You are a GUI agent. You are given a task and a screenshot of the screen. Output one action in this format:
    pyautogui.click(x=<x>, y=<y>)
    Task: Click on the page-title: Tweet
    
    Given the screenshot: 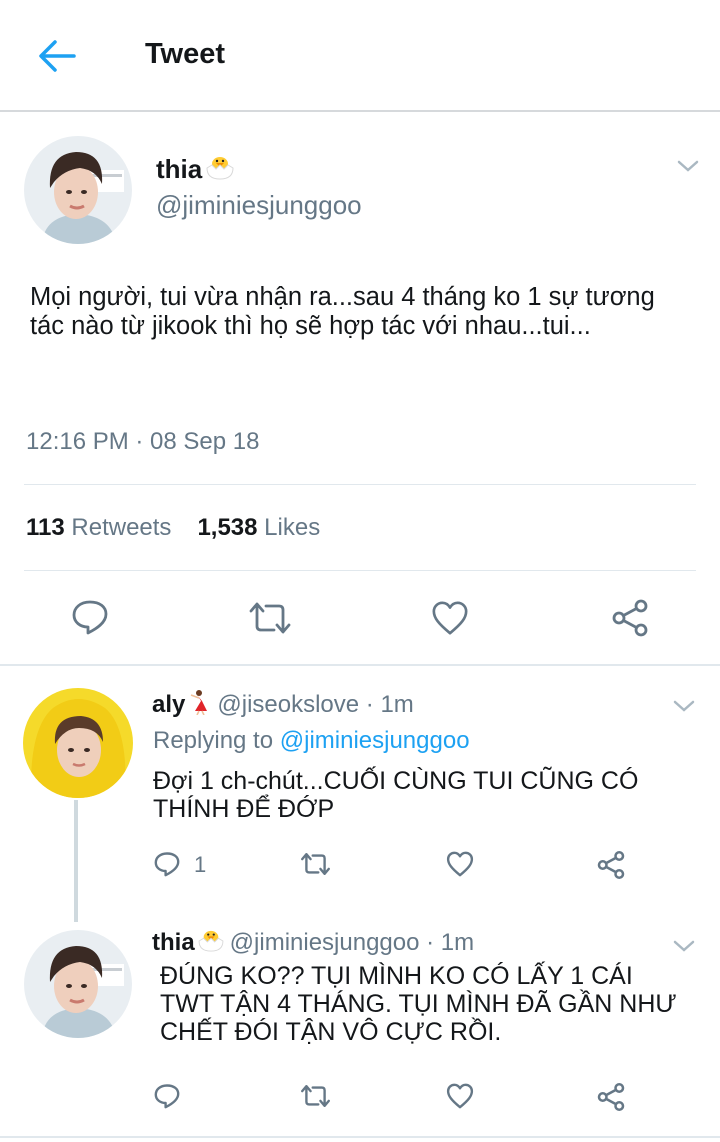 What is the action you would take?
    pyautogui.click(x=185, y=54)
    